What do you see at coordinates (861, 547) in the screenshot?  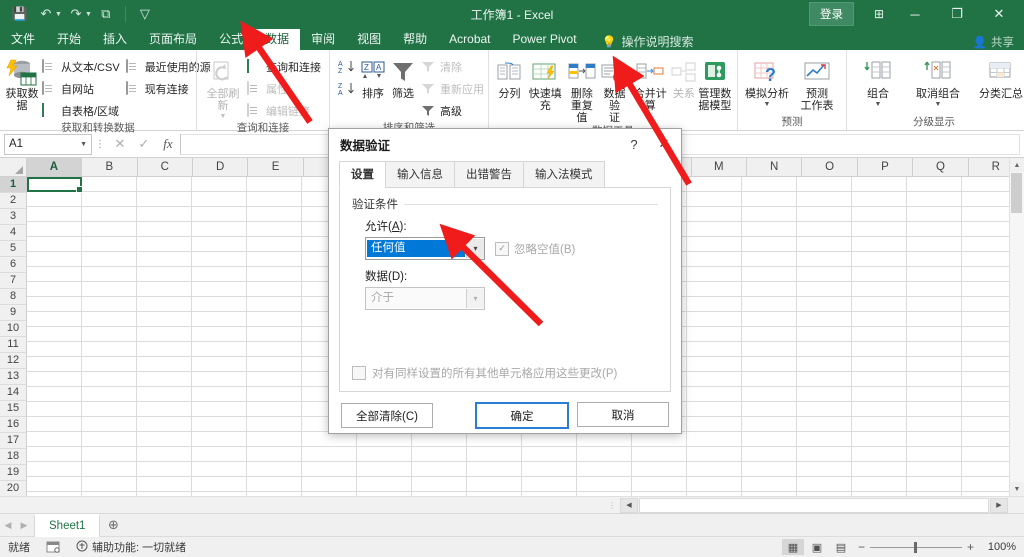 I see `zoom-out-button: −` at bounding box center [861, 547].